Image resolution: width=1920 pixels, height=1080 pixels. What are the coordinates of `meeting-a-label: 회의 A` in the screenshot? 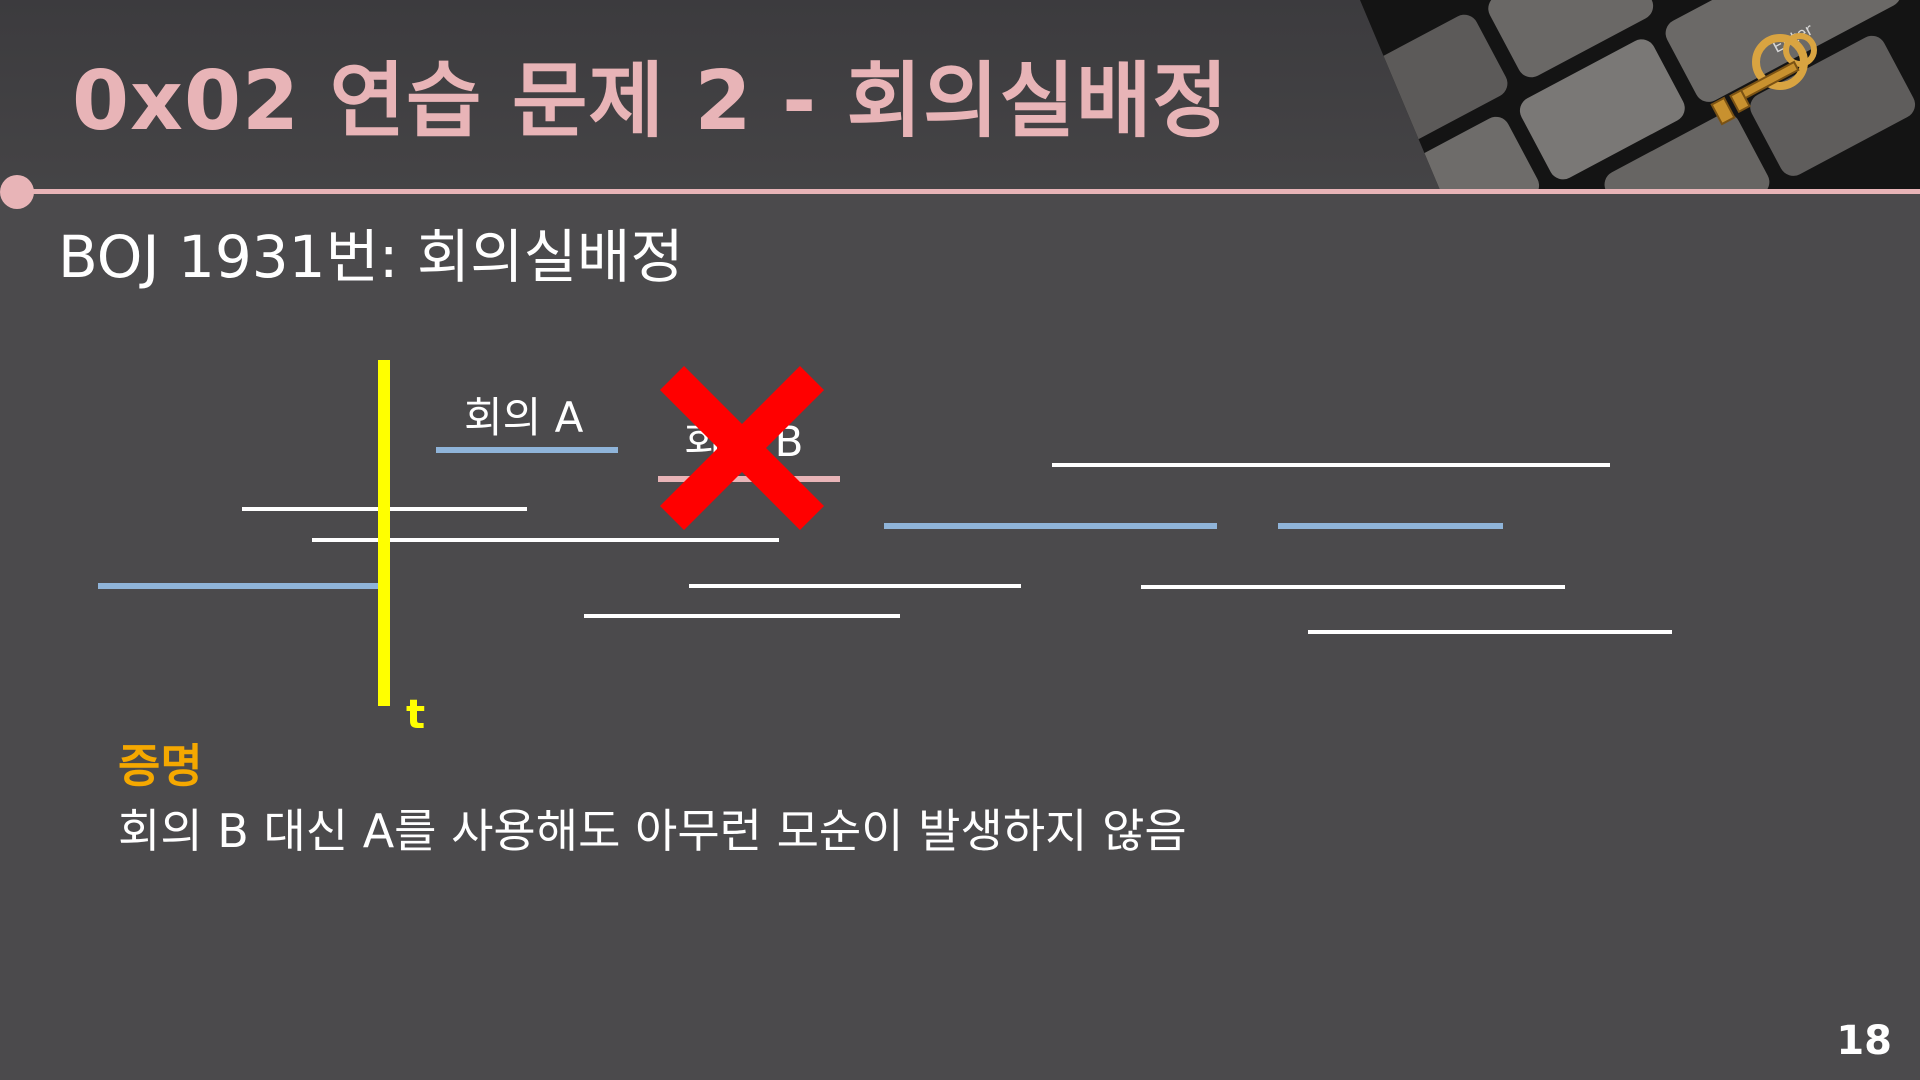 It's located at (524, 417).